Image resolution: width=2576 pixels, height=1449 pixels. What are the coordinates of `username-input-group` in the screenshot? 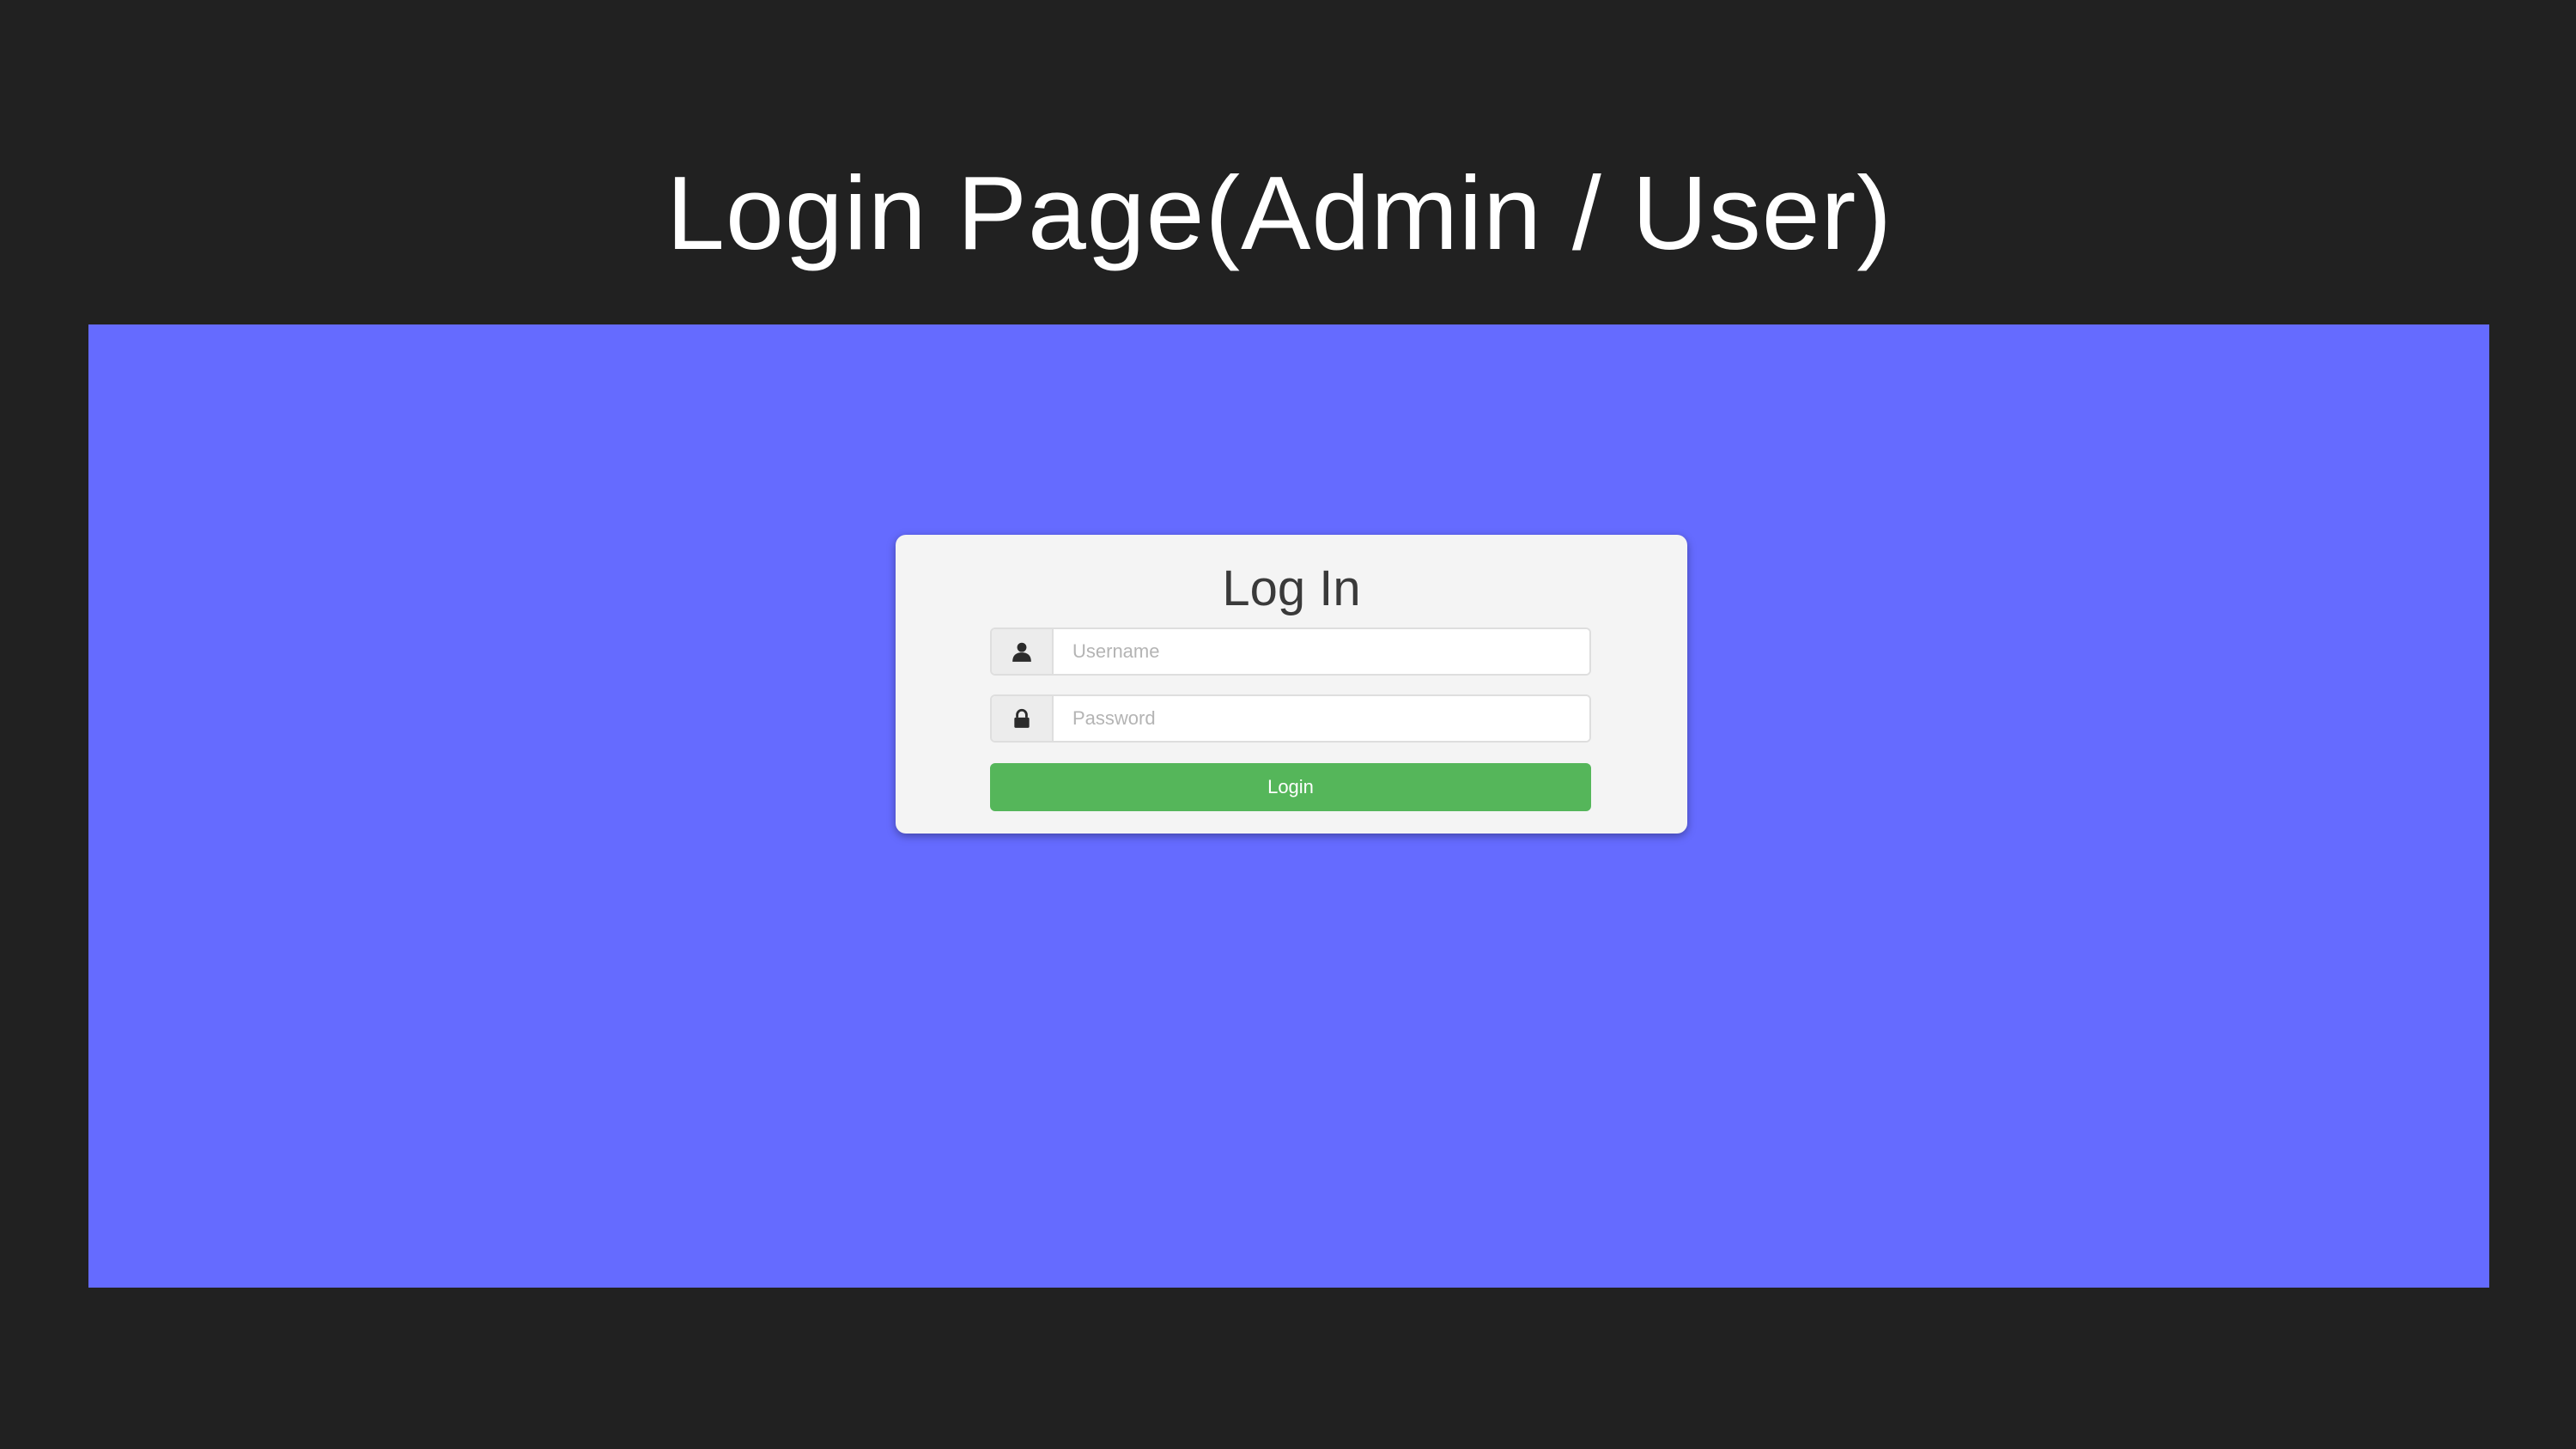 It's located at (1290, 651).